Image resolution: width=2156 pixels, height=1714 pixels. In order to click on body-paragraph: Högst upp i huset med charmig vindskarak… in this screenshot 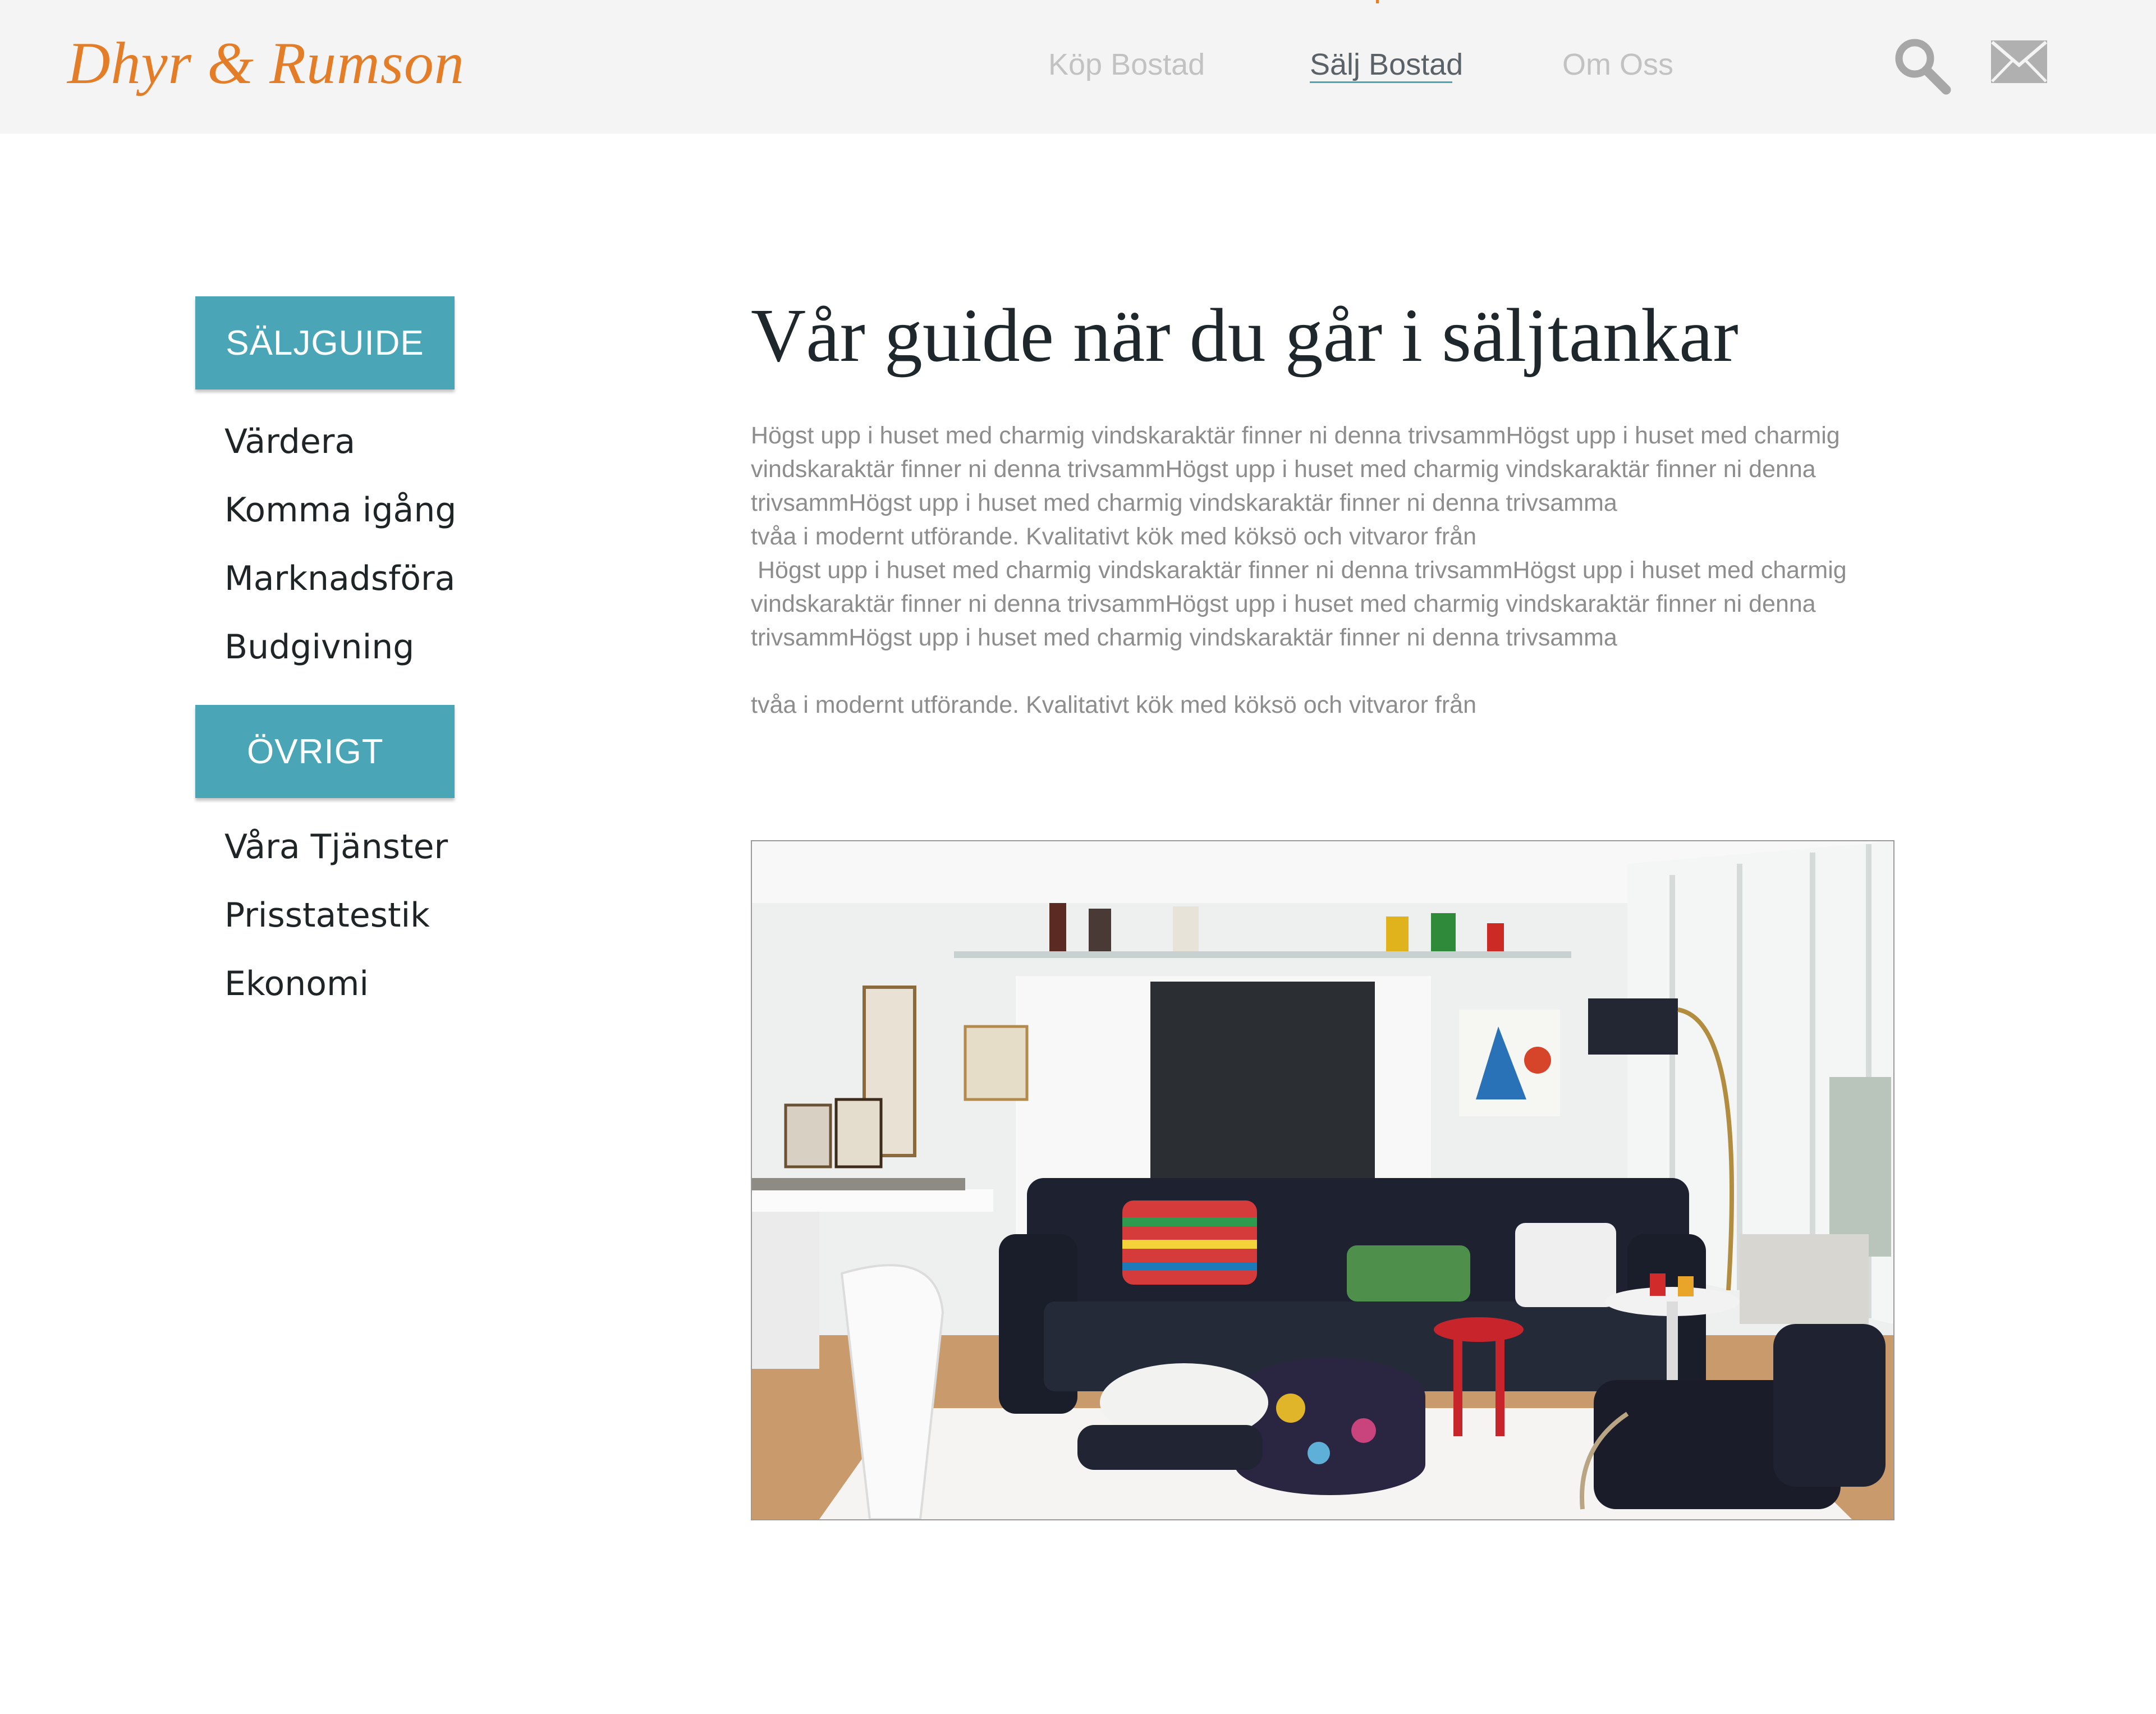, I will do `click(1334, 570)`.